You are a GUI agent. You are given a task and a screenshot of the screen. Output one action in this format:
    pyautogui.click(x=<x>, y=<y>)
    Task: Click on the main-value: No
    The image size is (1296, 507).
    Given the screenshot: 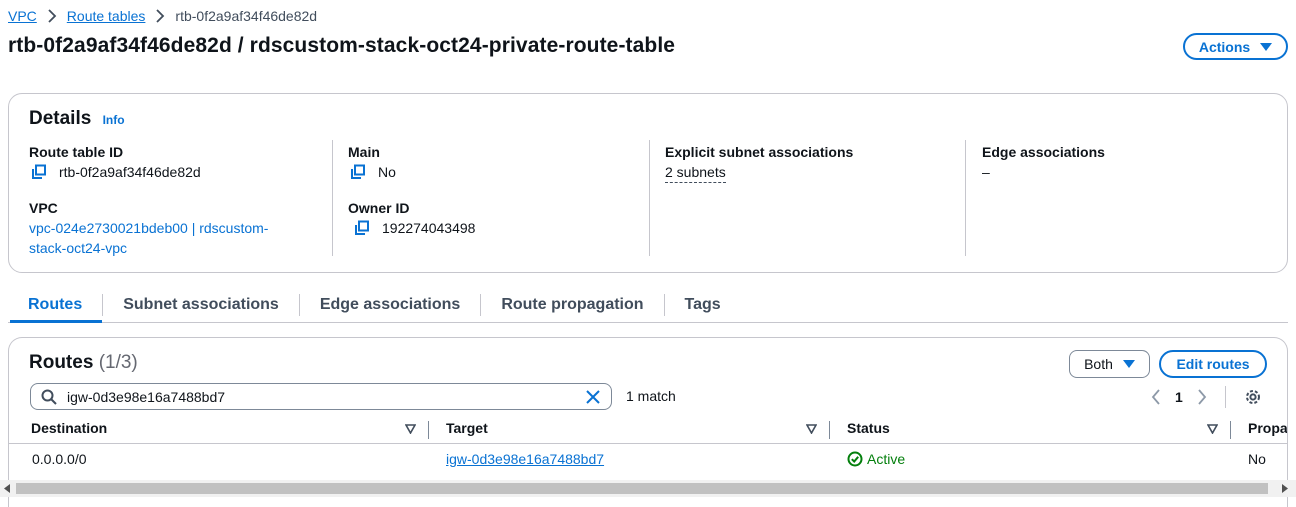 What is the action you would take?
    pyautogui.click(x=490, y=172)
    